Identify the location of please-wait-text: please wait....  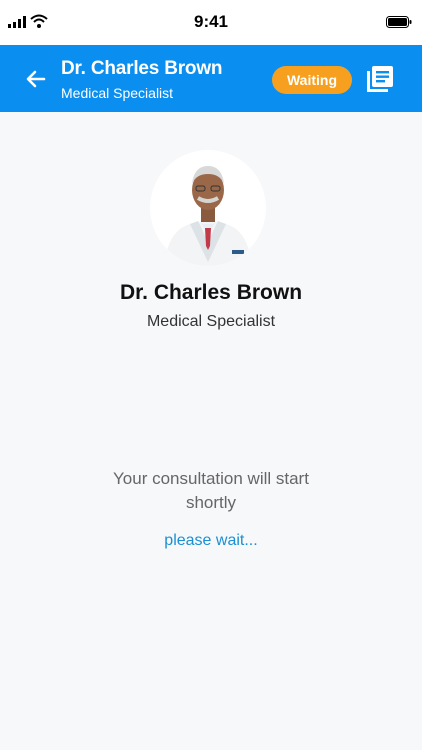
(211, 540).